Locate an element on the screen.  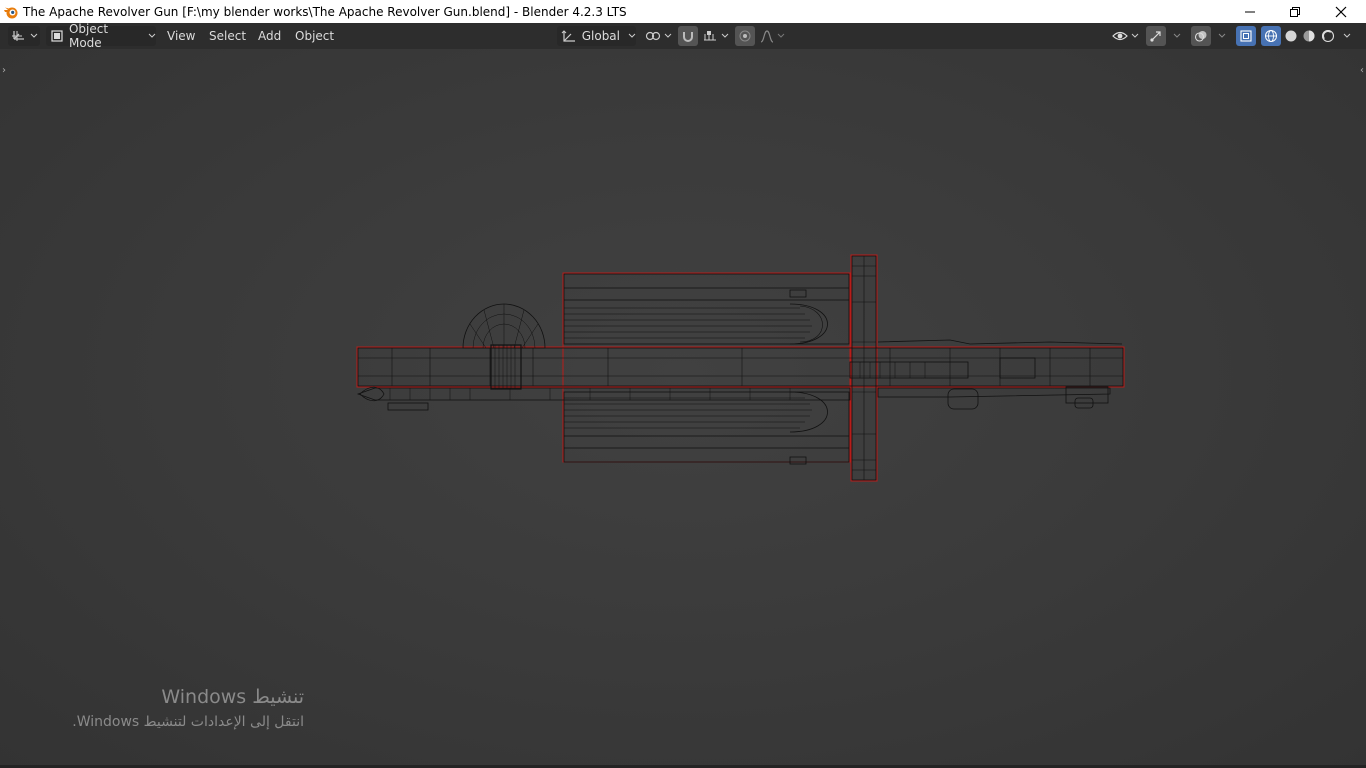
minimize-icon is located at coordinates (1250, 11).